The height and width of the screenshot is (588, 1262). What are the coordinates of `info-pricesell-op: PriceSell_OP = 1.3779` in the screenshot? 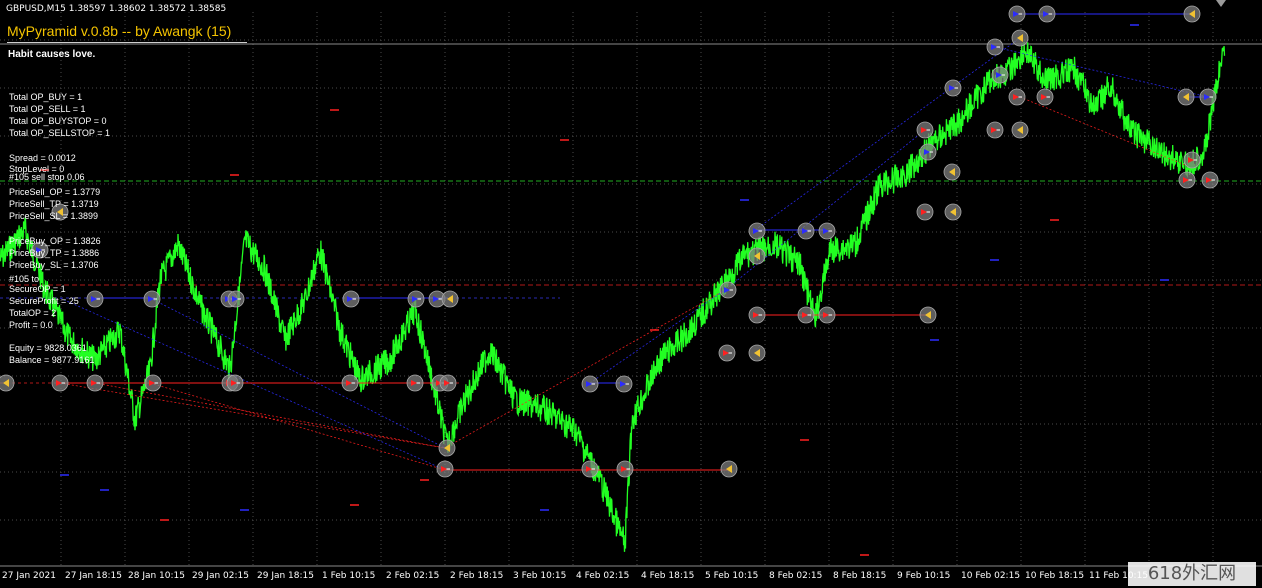 It's located at (55, 192).